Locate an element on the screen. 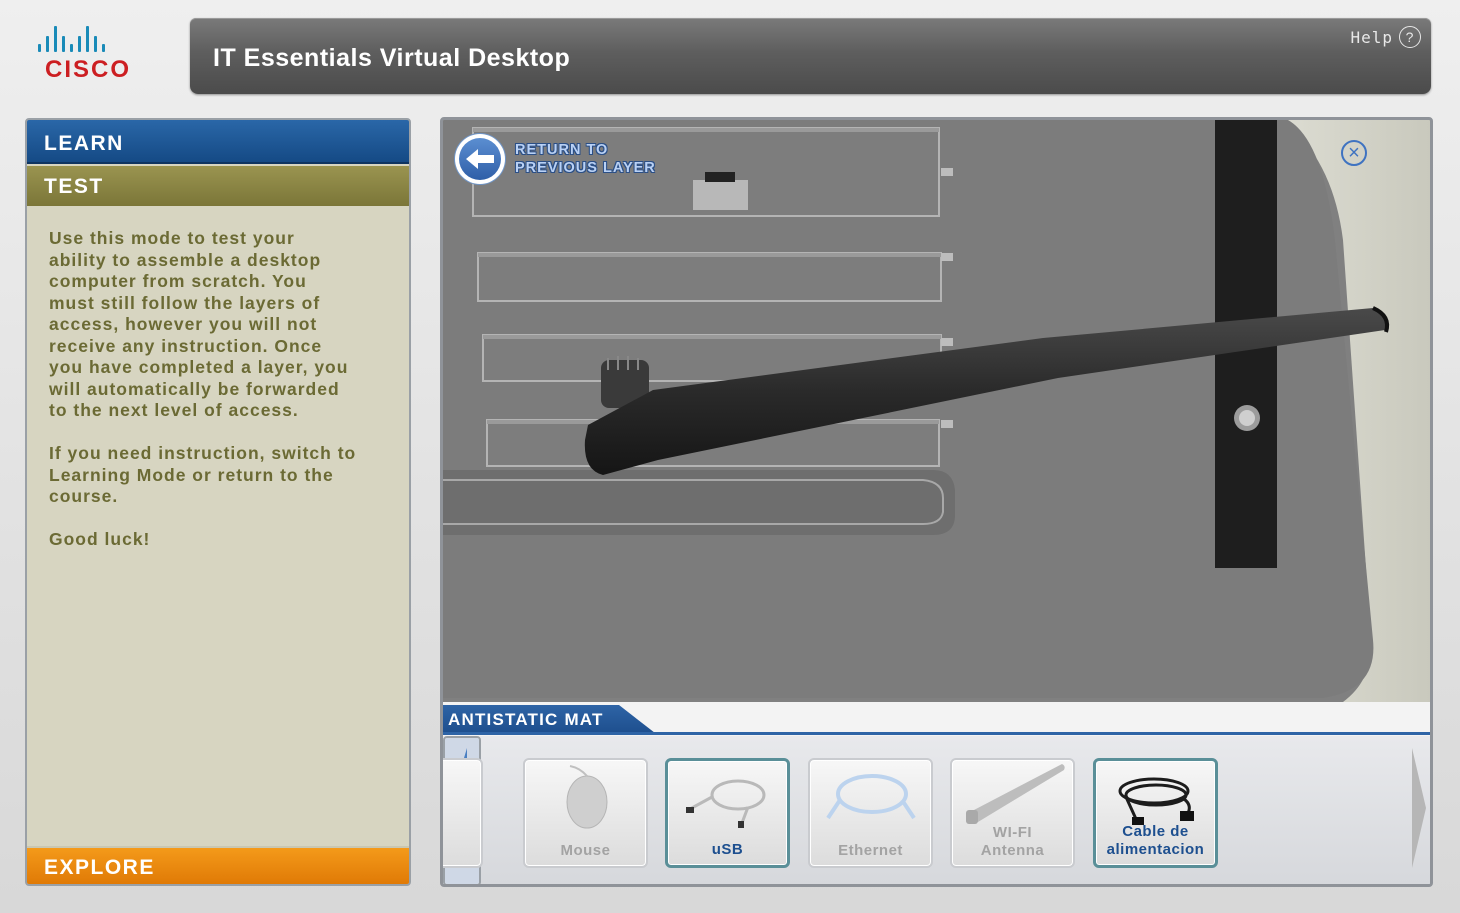 This screenshot has width=1460, height=913. cisco-bars-icon is located at coordinates (96, 39).